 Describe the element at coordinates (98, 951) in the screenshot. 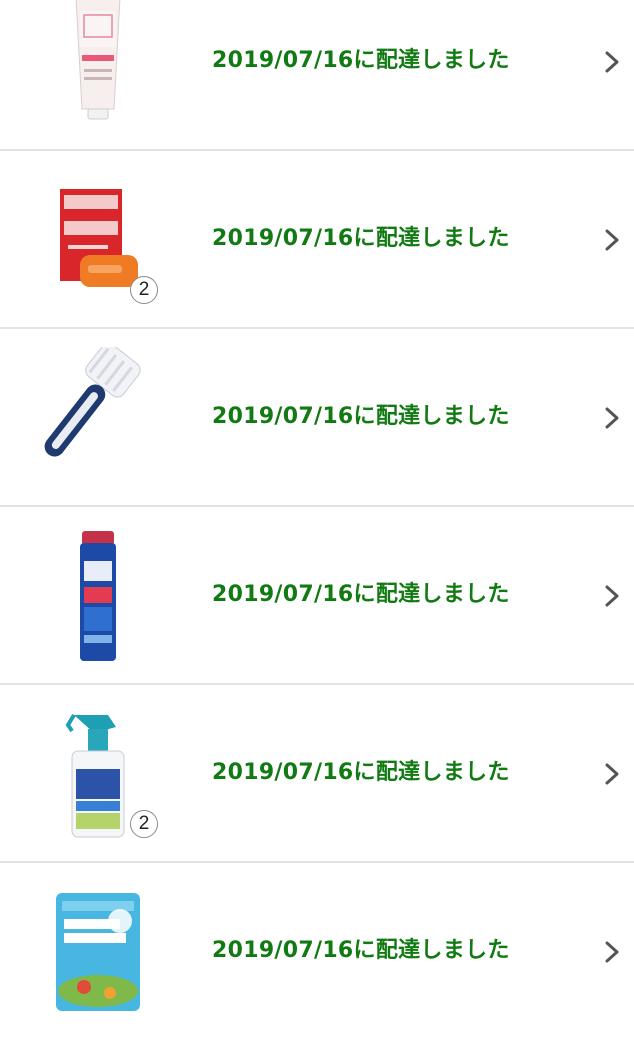

I see `dextrin-bag-icon` at that location.